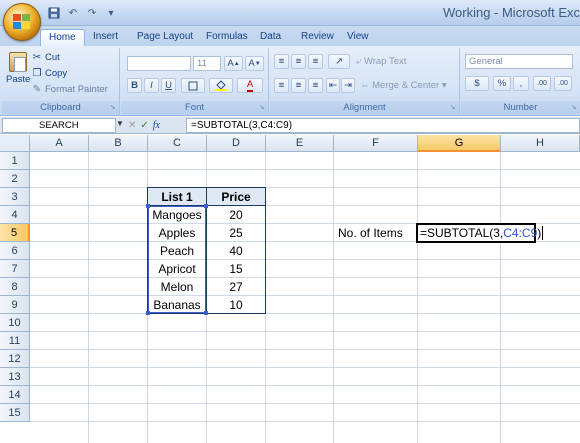  I want to click on align-bottom-button: ≡, so click(315, 61).